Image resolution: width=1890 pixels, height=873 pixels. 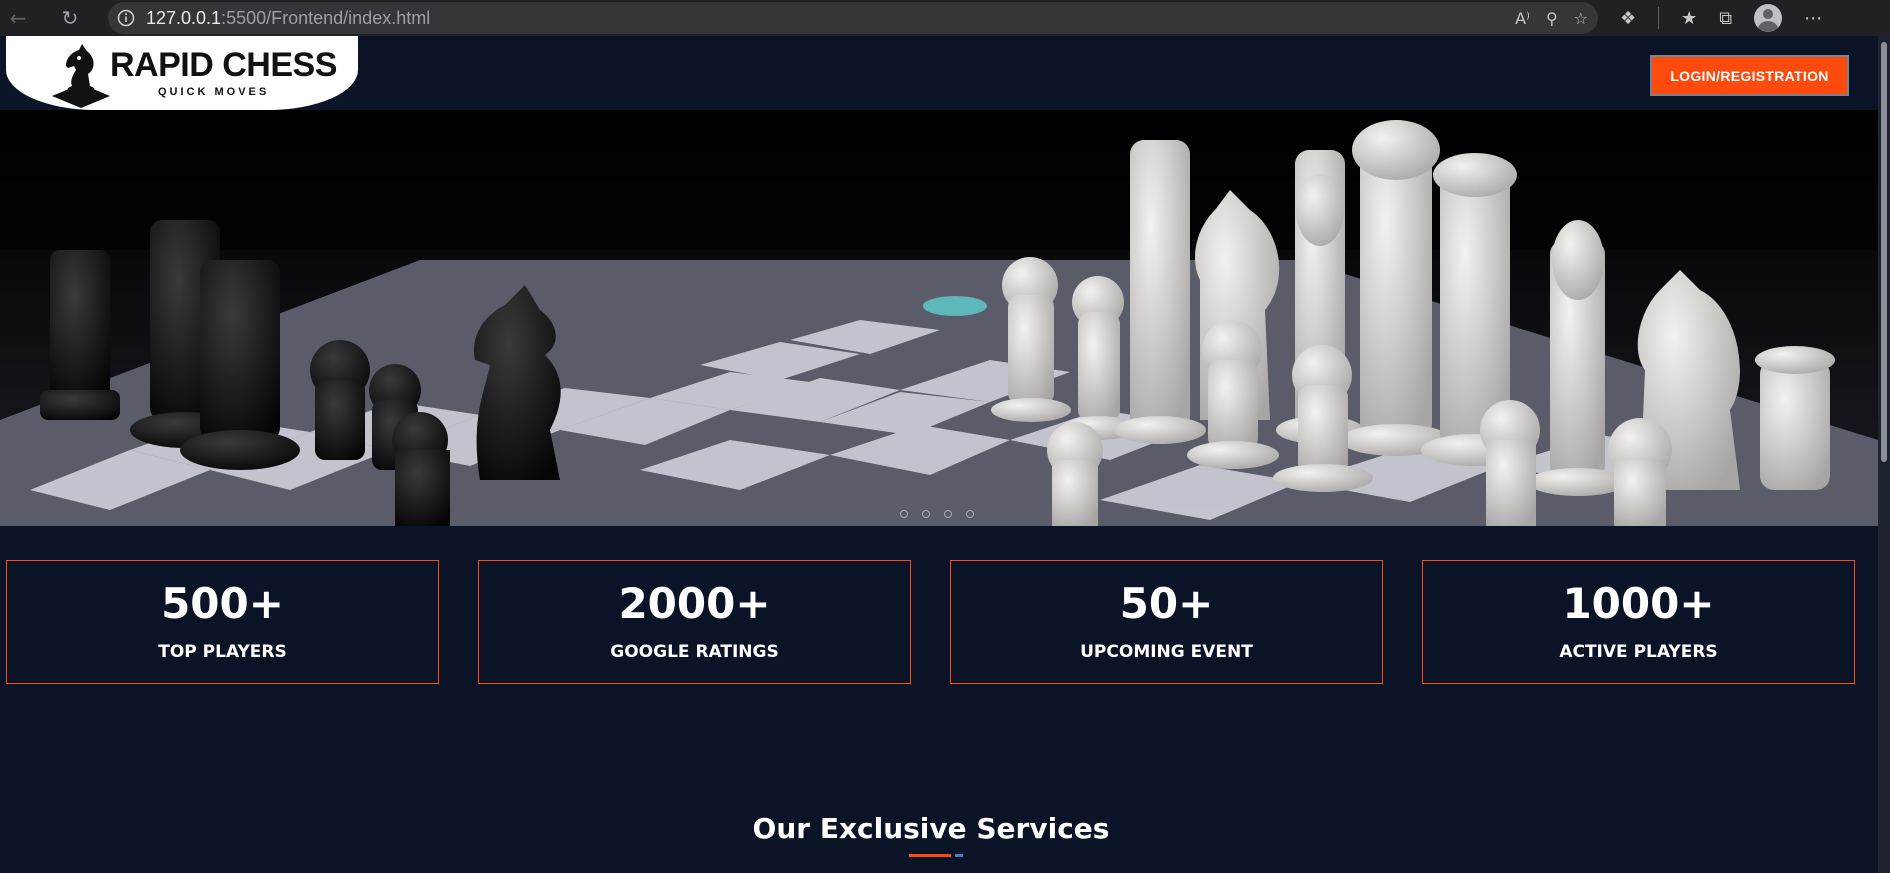 I want to click on stat-label: UPCOMING EVENT, so click(x=1166, y=652).